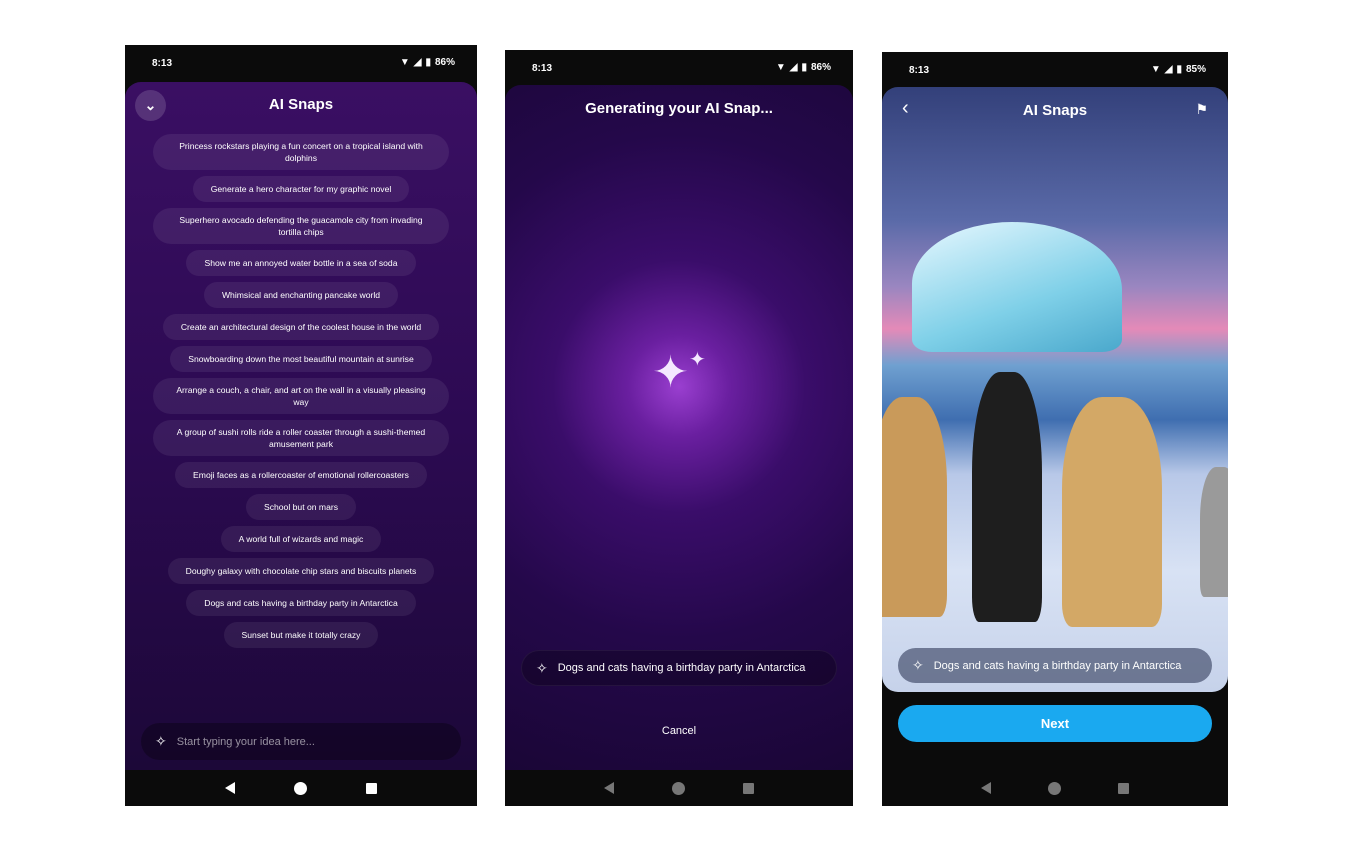 The width and height of the screenshot is (1348, 858). What do you see at coordinates (914, 507) in the screenshot?
I see `dog-left` at bounding box center [914, 507].